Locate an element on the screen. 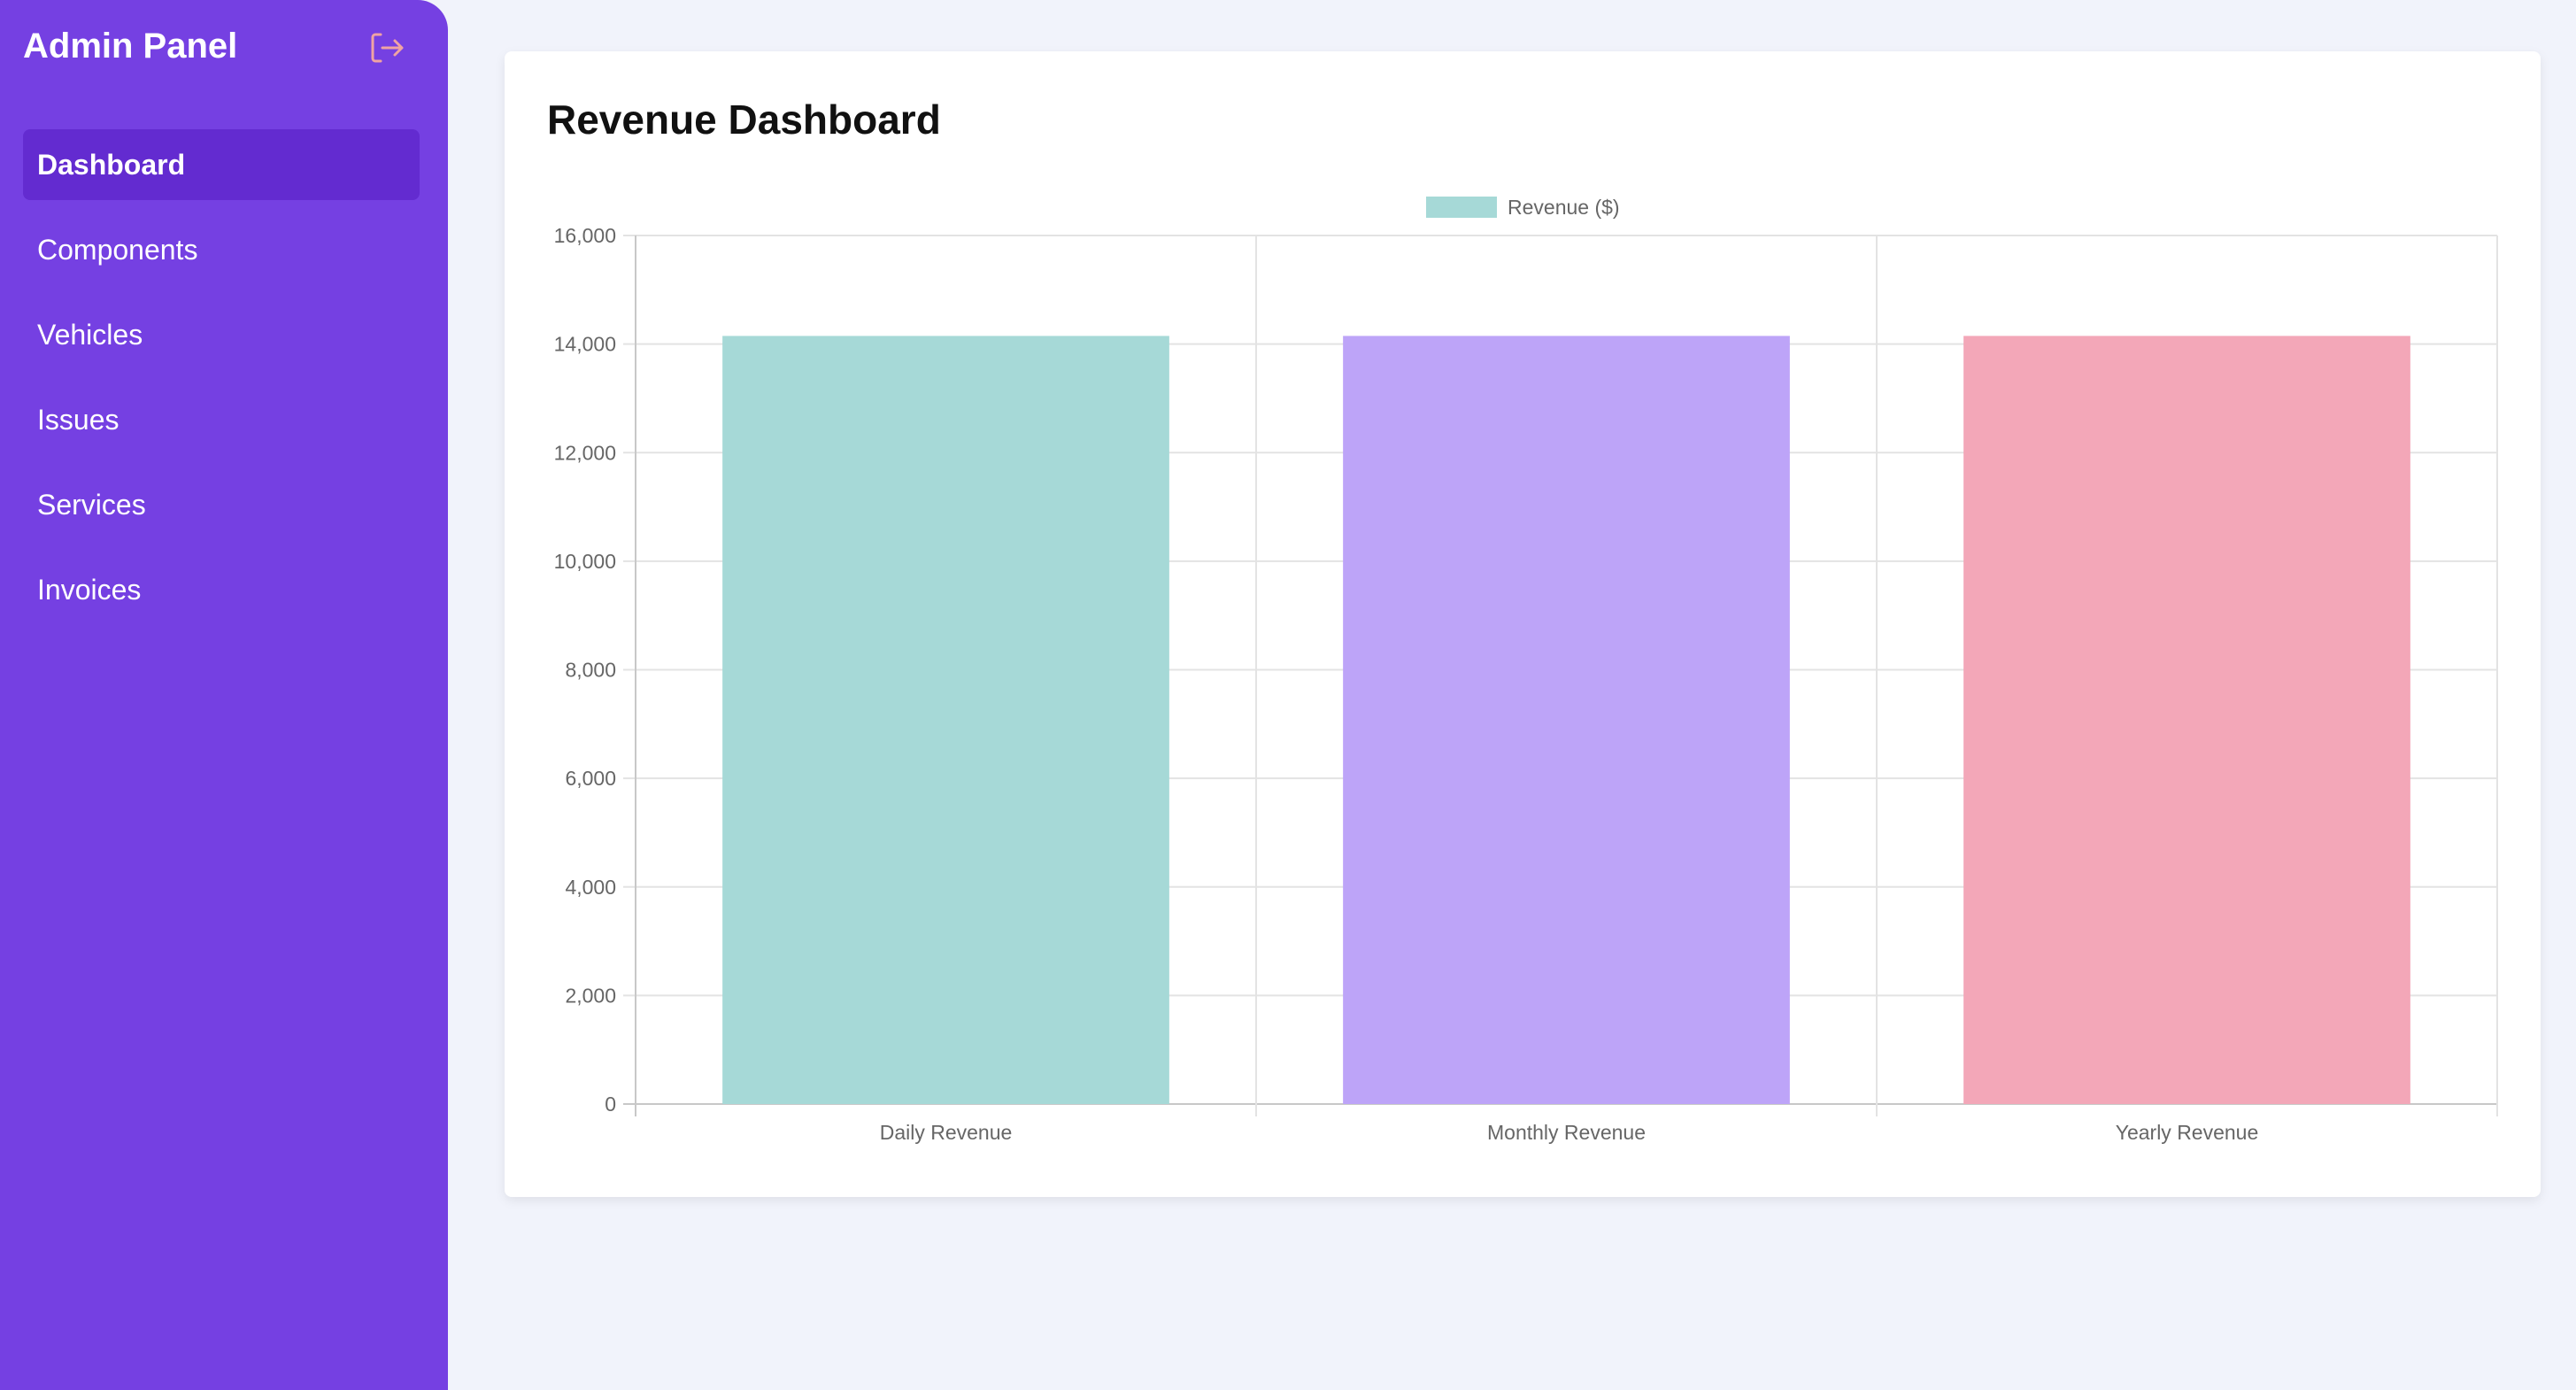  y-tick-label: 16,000 is located at coordinates (585, 235).